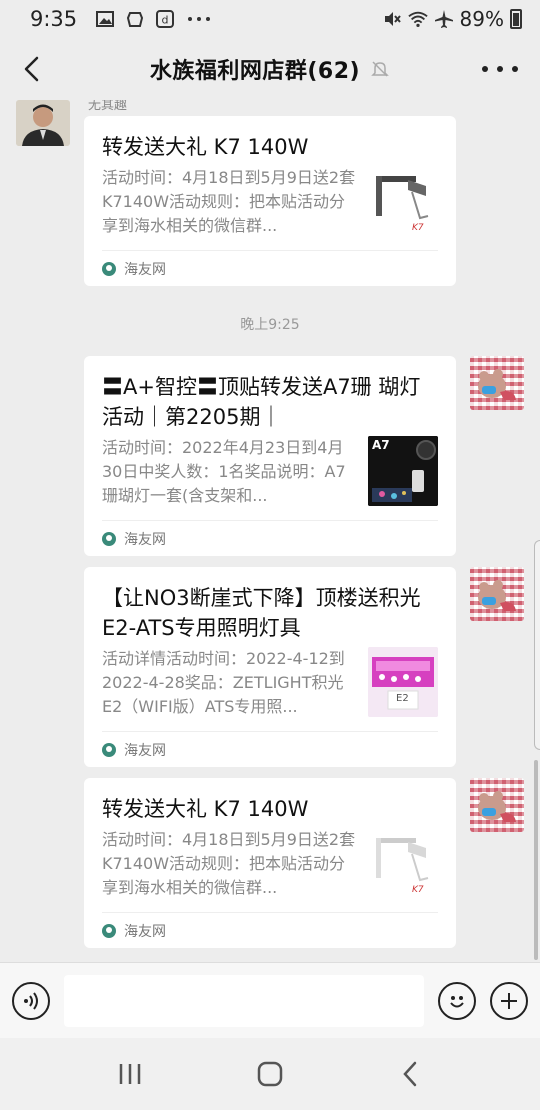 This screenshot has height=1110, width=540. I want to click on chevron-left-icon, so click(31, 69).